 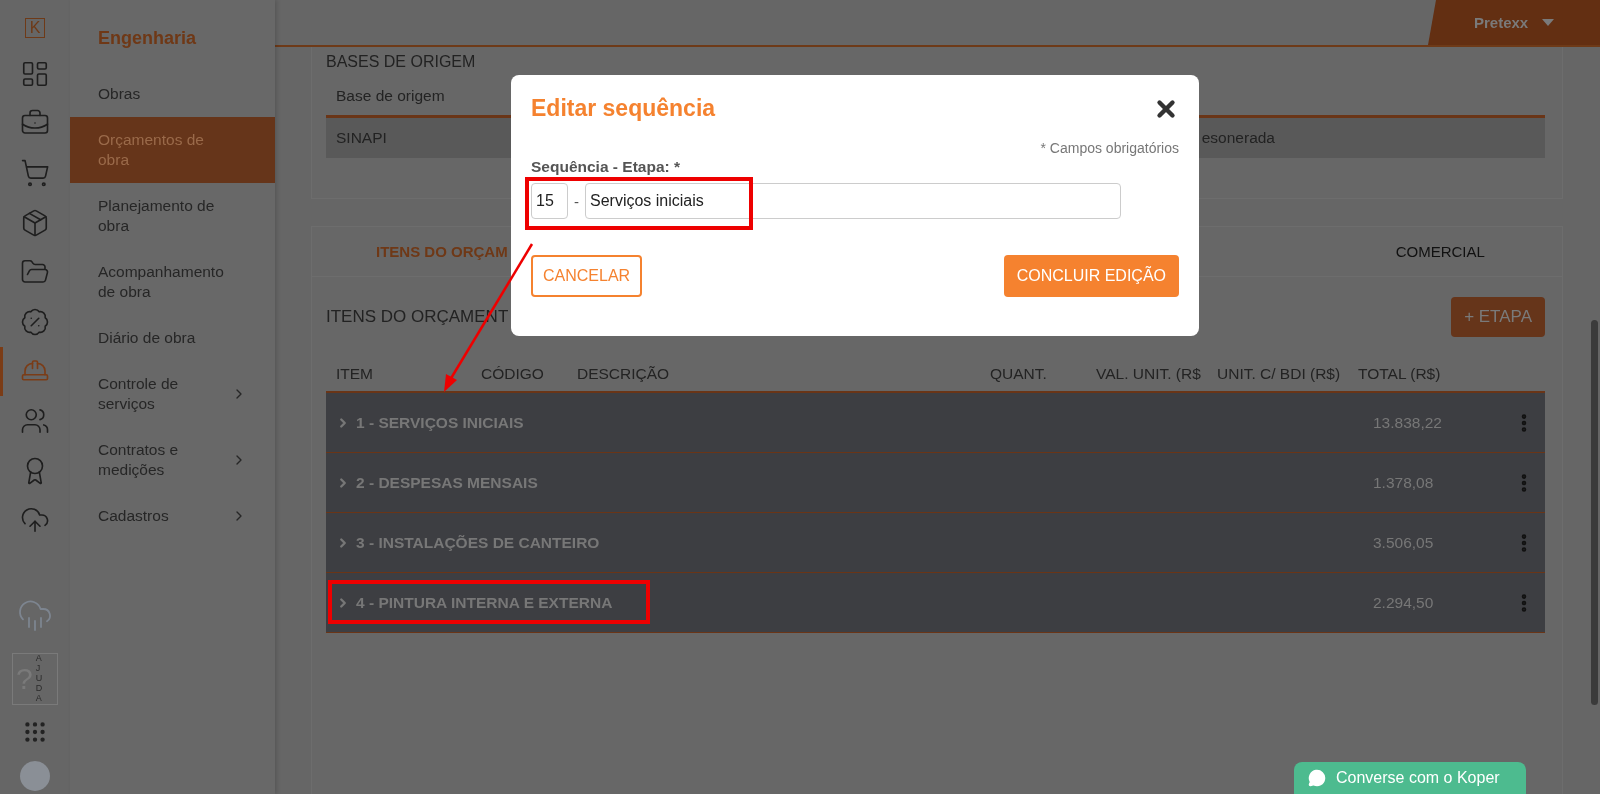 I want to click on row-label: 4 - PINTURA INTERNA E EXTERNA, so click(x=485, y=602).